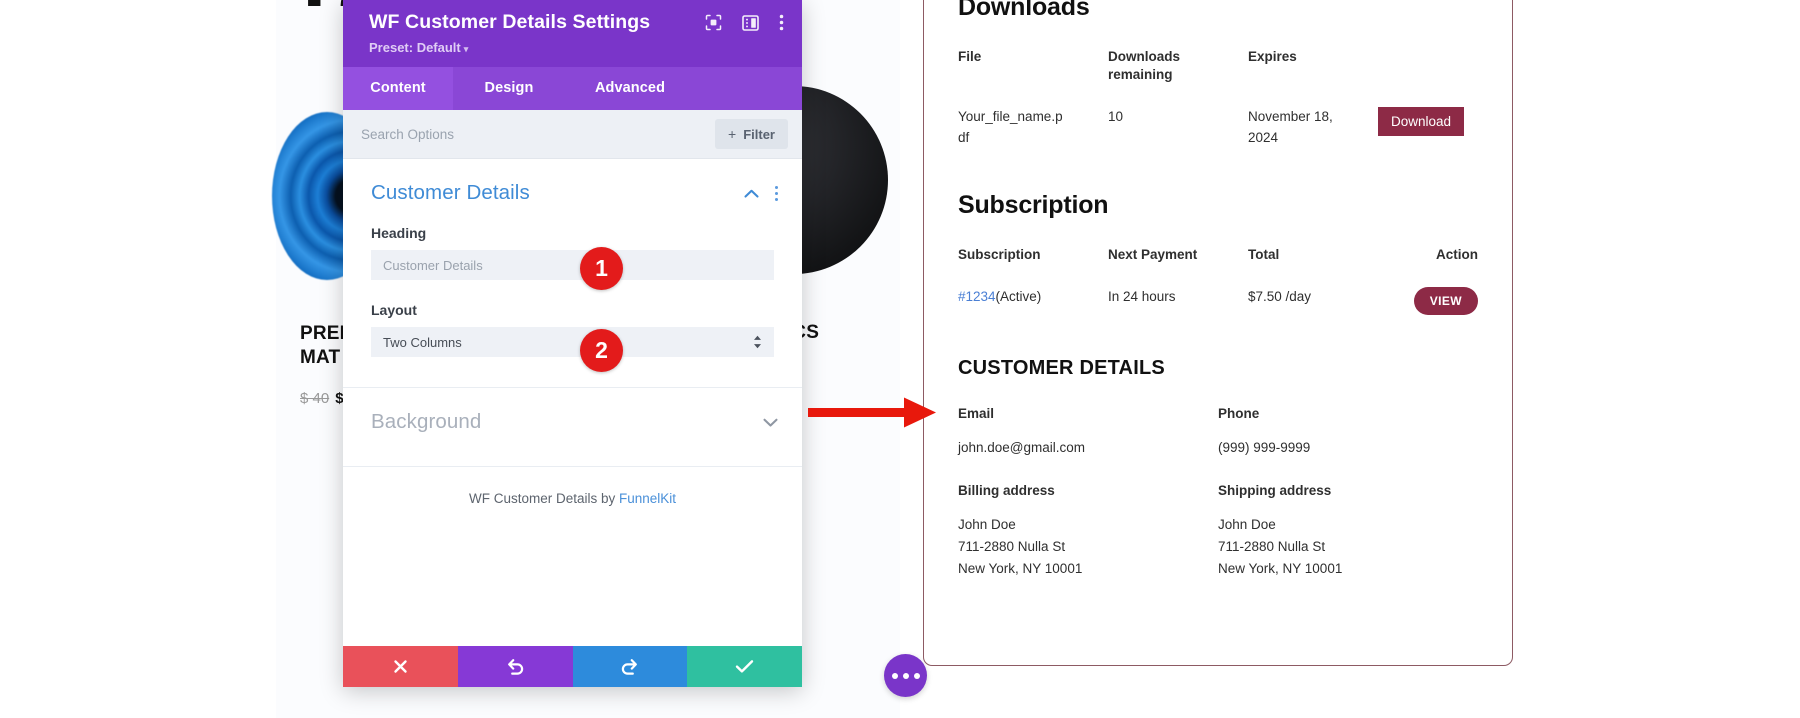  Describe the element at coordinates (744, 666) in the screenshot. I see `save-button` at that location.